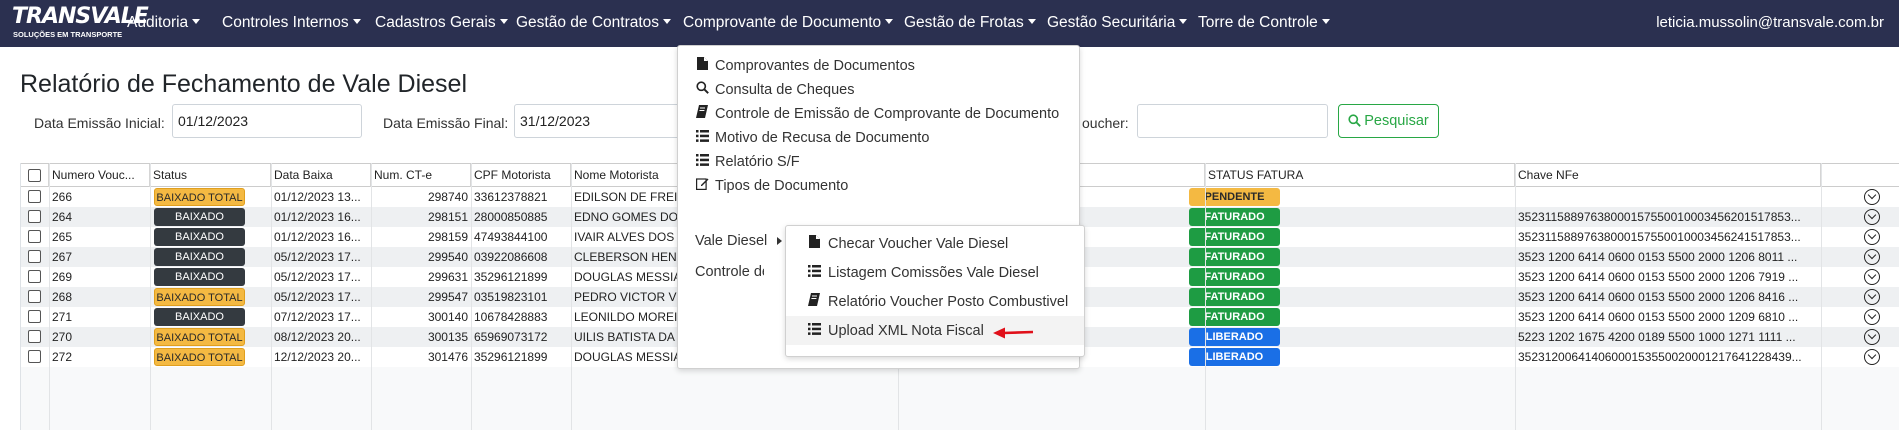 The width and height of the screenshot is (1899, 430). What do you see at coordinates (62, 237) in the screenshot?
I see `cell-numero-voucher: 265` at bounding box center [62, 237].